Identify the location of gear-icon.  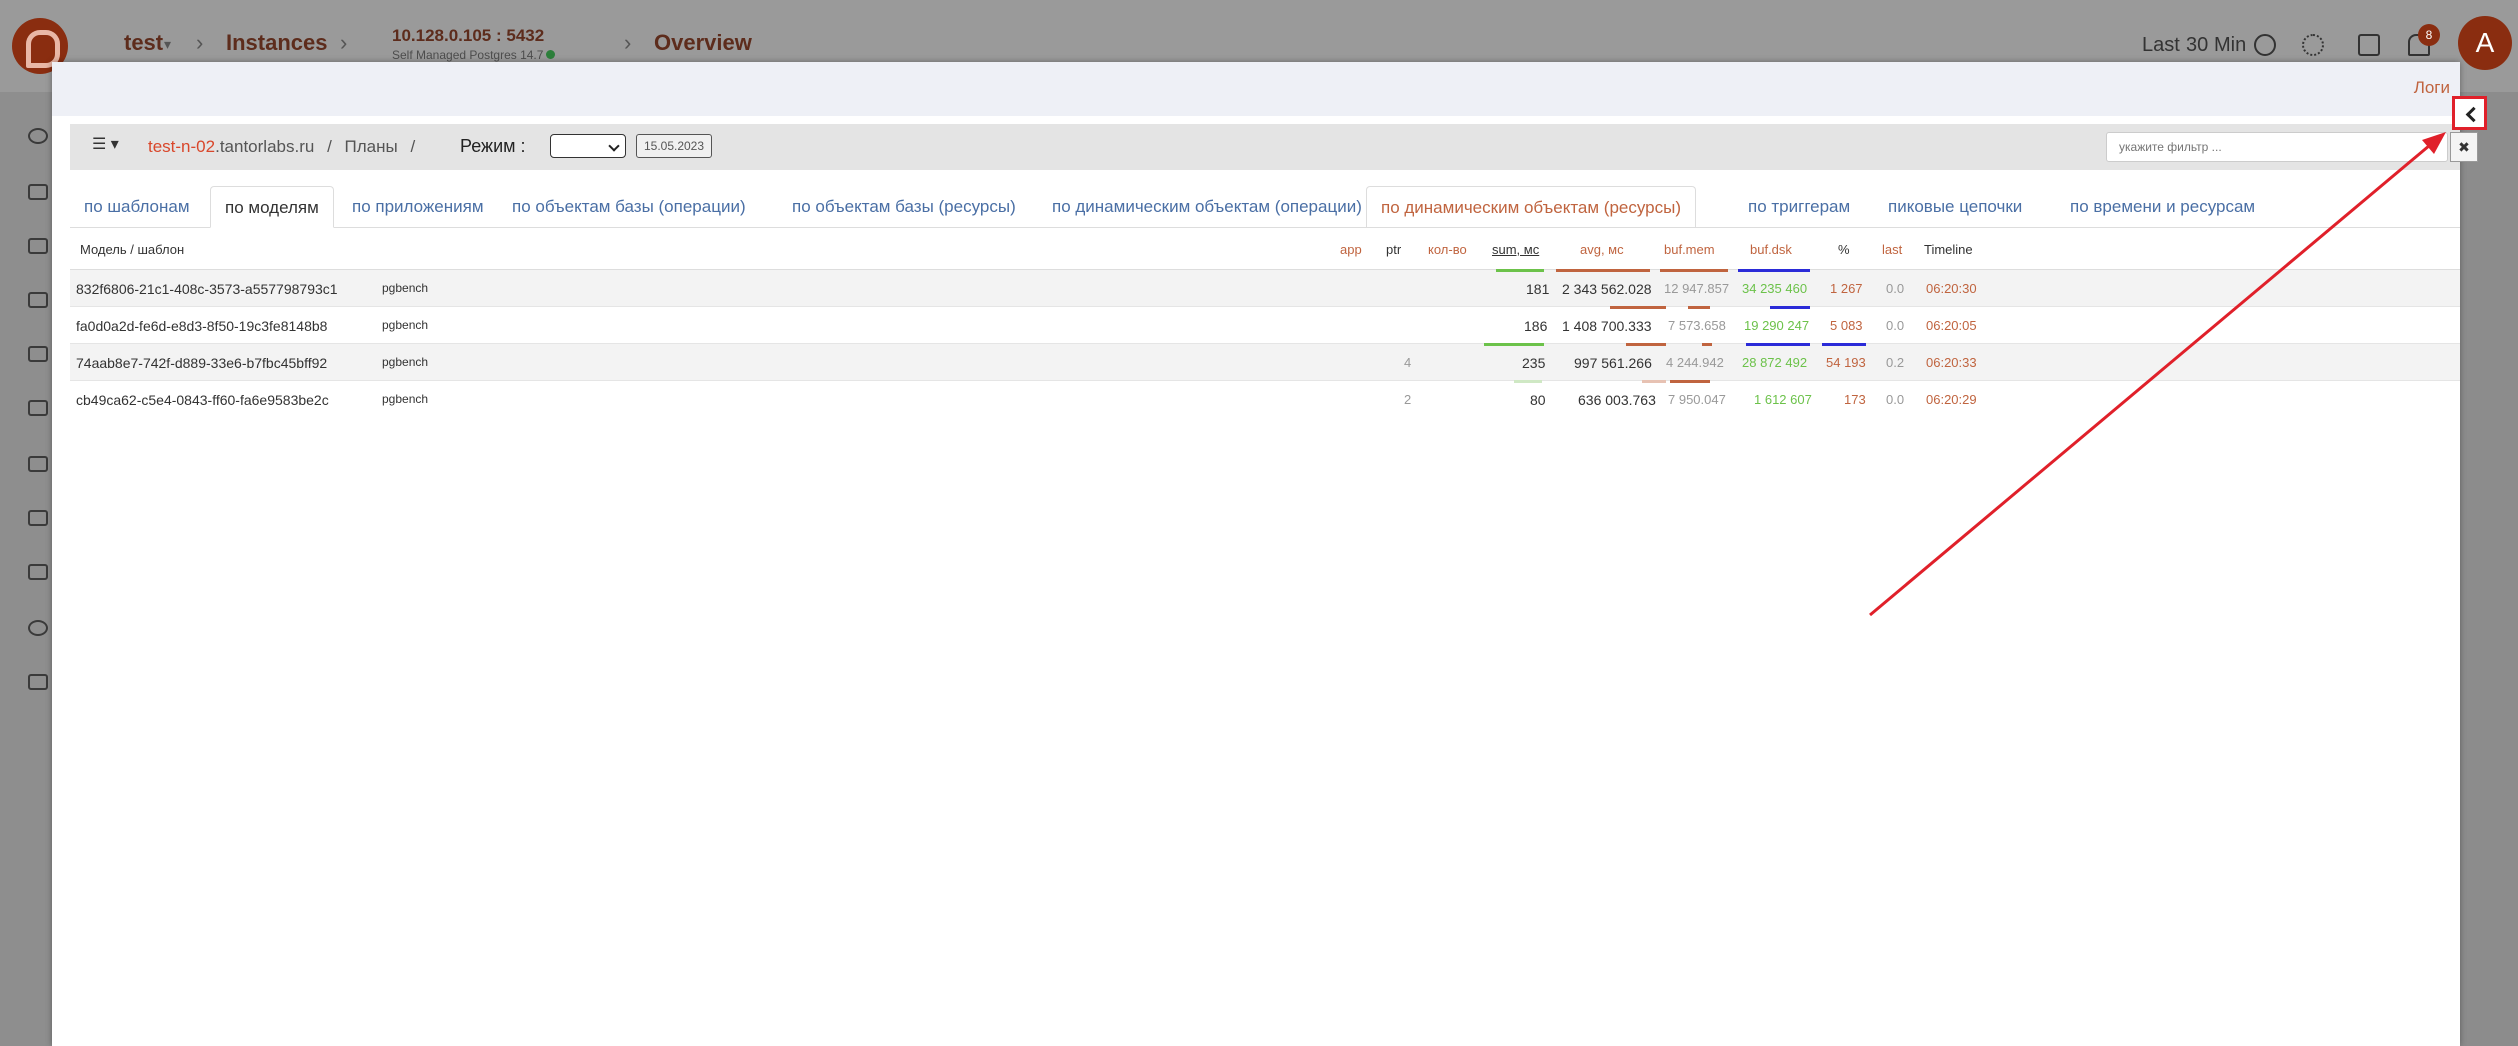
(2313, 45).